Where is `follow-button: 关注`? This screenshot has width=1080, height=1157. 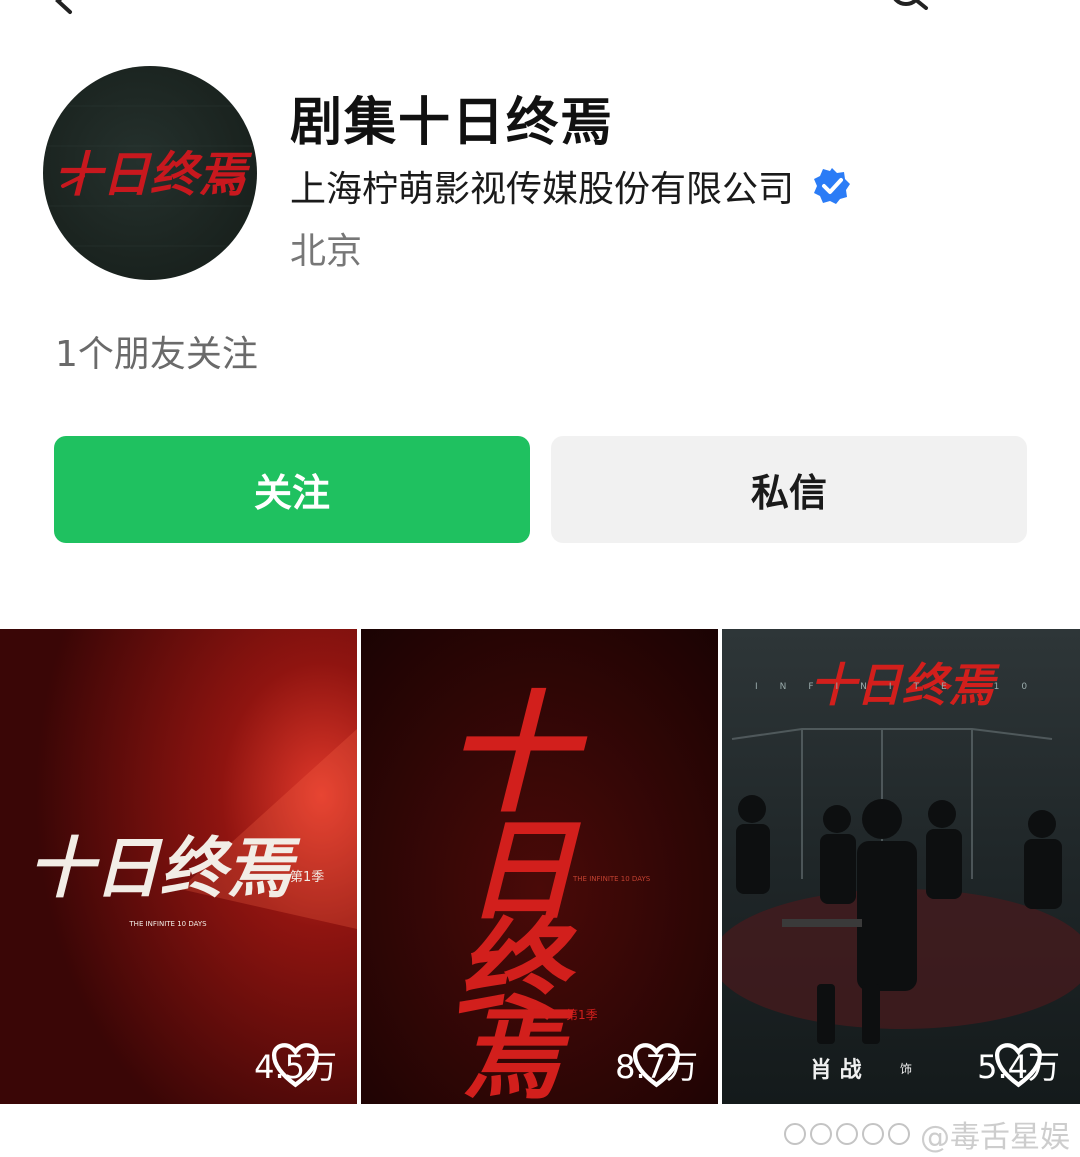 follow-button: 关注 is located at coordinates (292, 489).